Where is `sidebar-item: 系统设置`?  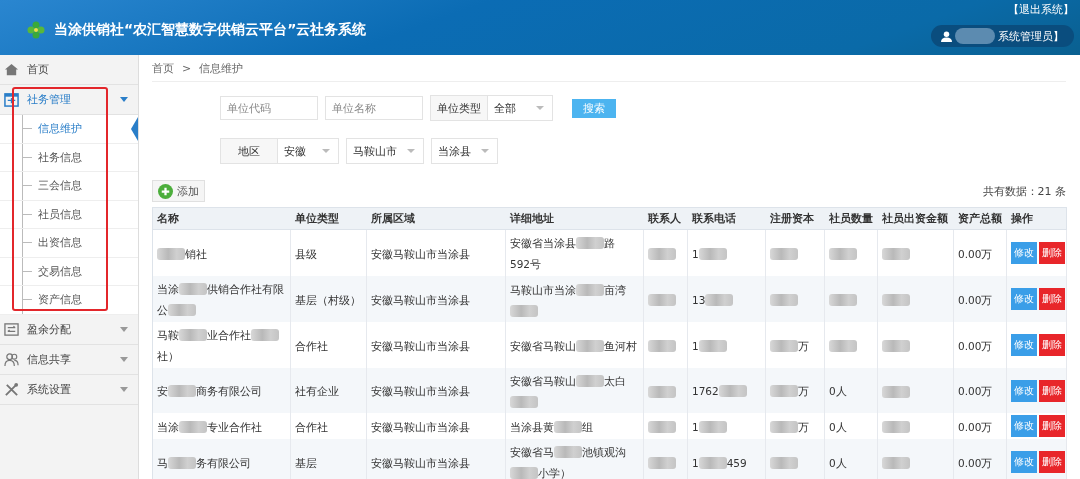 sidebar-item: 系统设置 is located at coordinates (69, 389).